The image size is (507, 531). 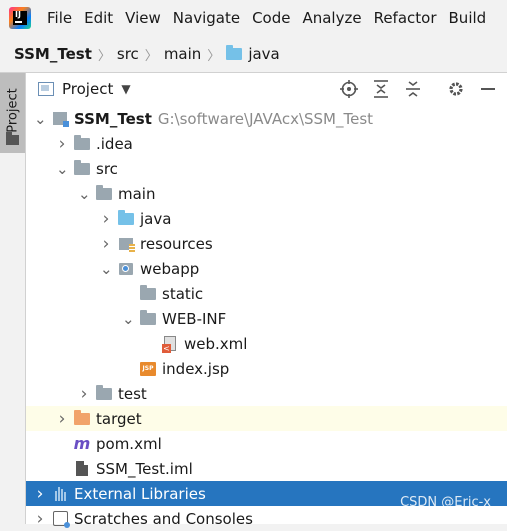 What do you see at coordinates (266, 443) in the screenshot?
I see `tree-node-pom-xml: m pom.xml` at bounding box center [266, 443].